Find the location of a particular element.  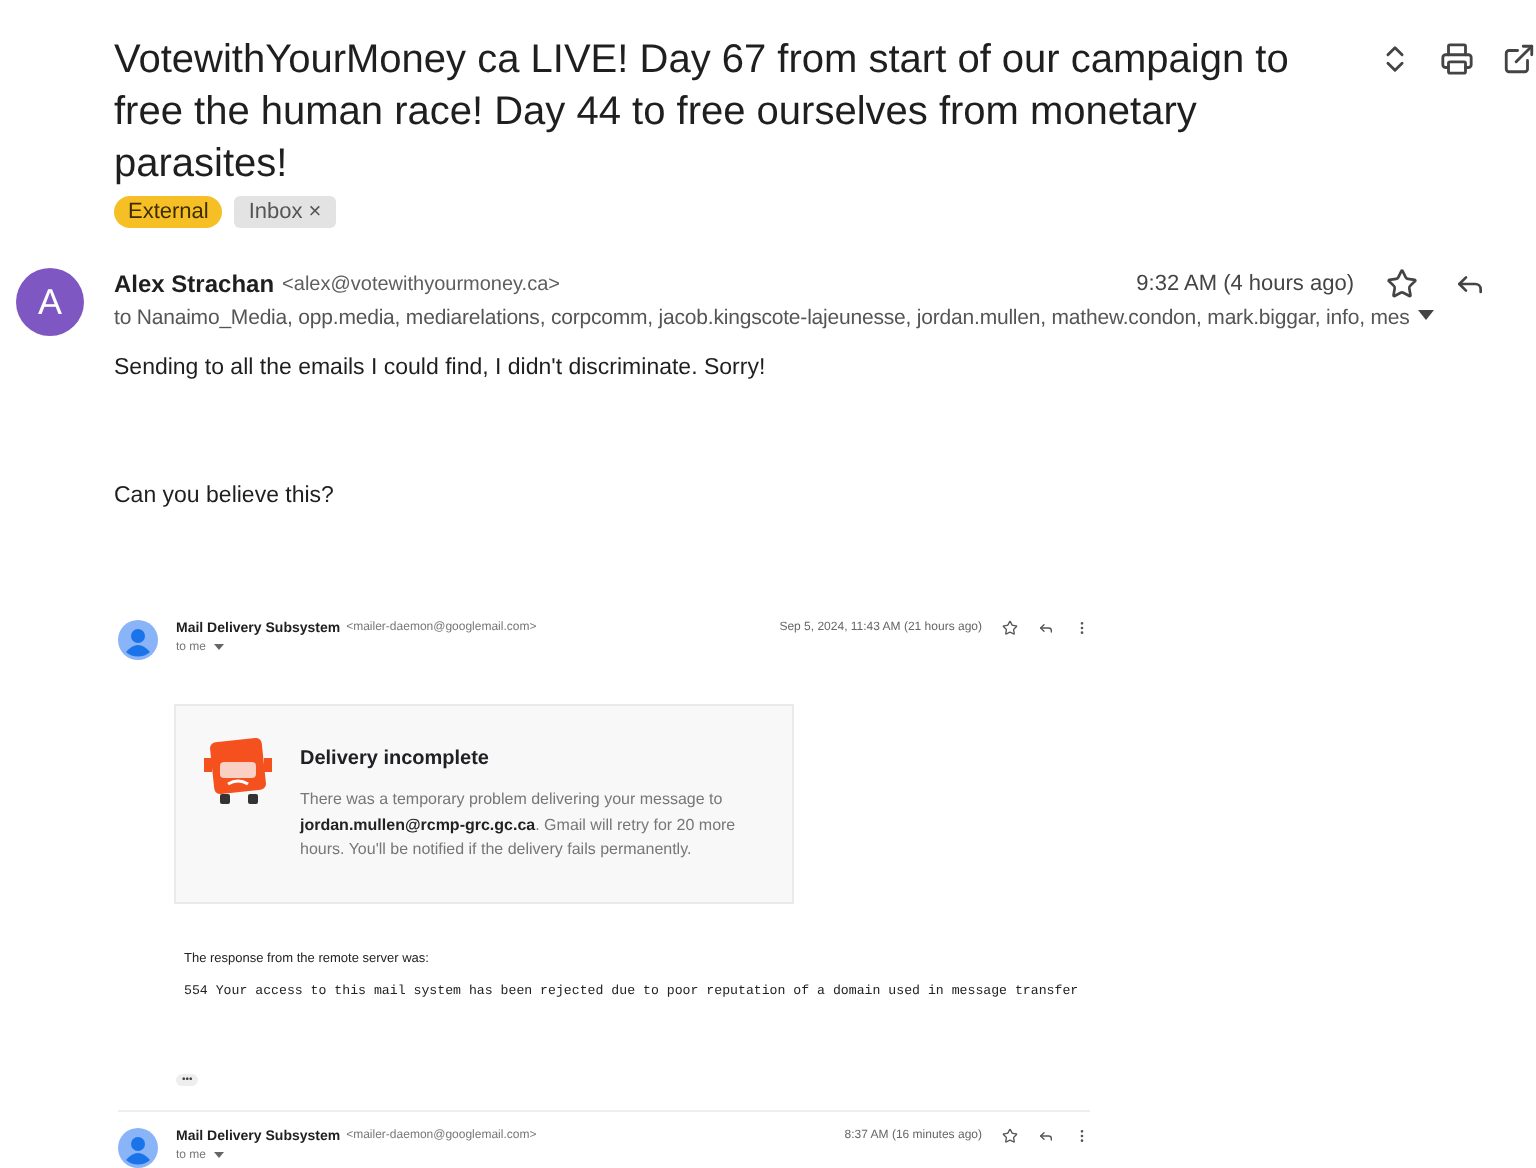

print-icon is located at coordinates (1457, 59).